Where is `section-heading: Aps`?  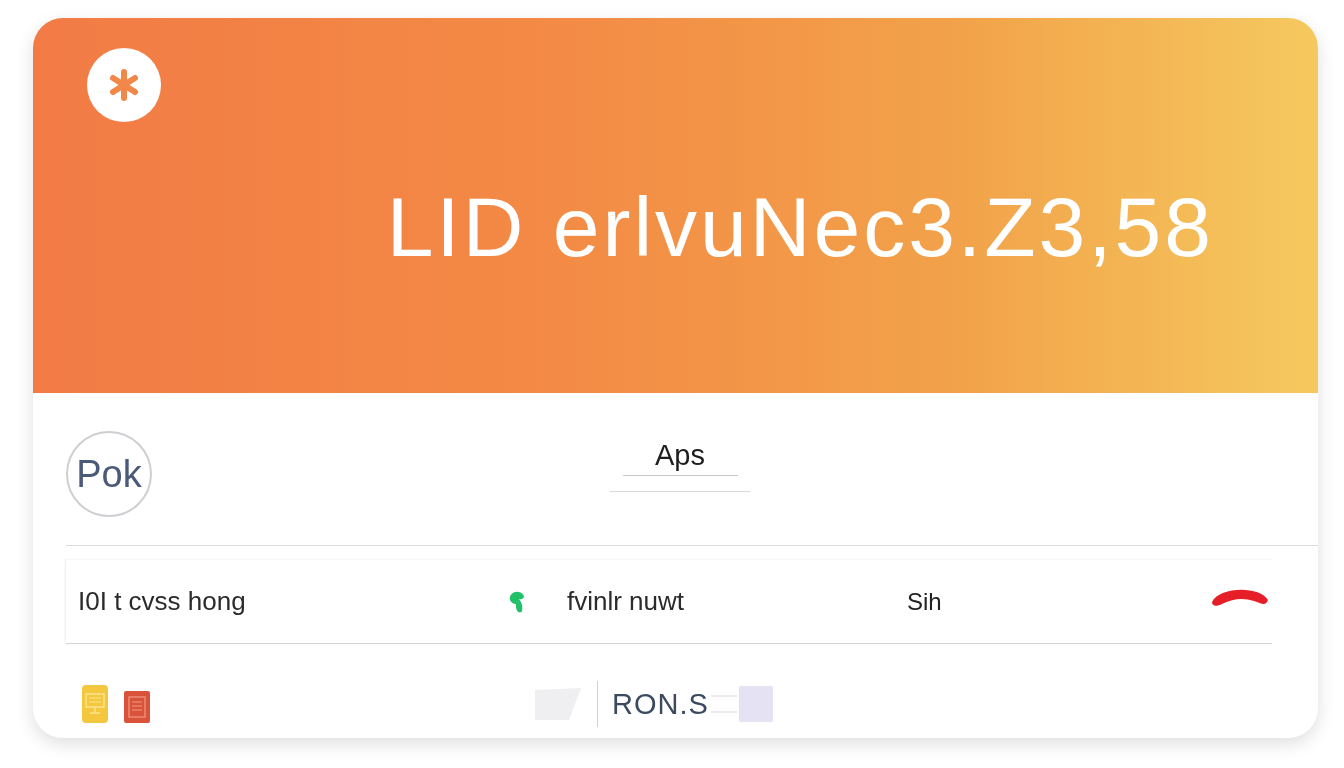
section-heading: Aps is located at coordinates (680, 455).